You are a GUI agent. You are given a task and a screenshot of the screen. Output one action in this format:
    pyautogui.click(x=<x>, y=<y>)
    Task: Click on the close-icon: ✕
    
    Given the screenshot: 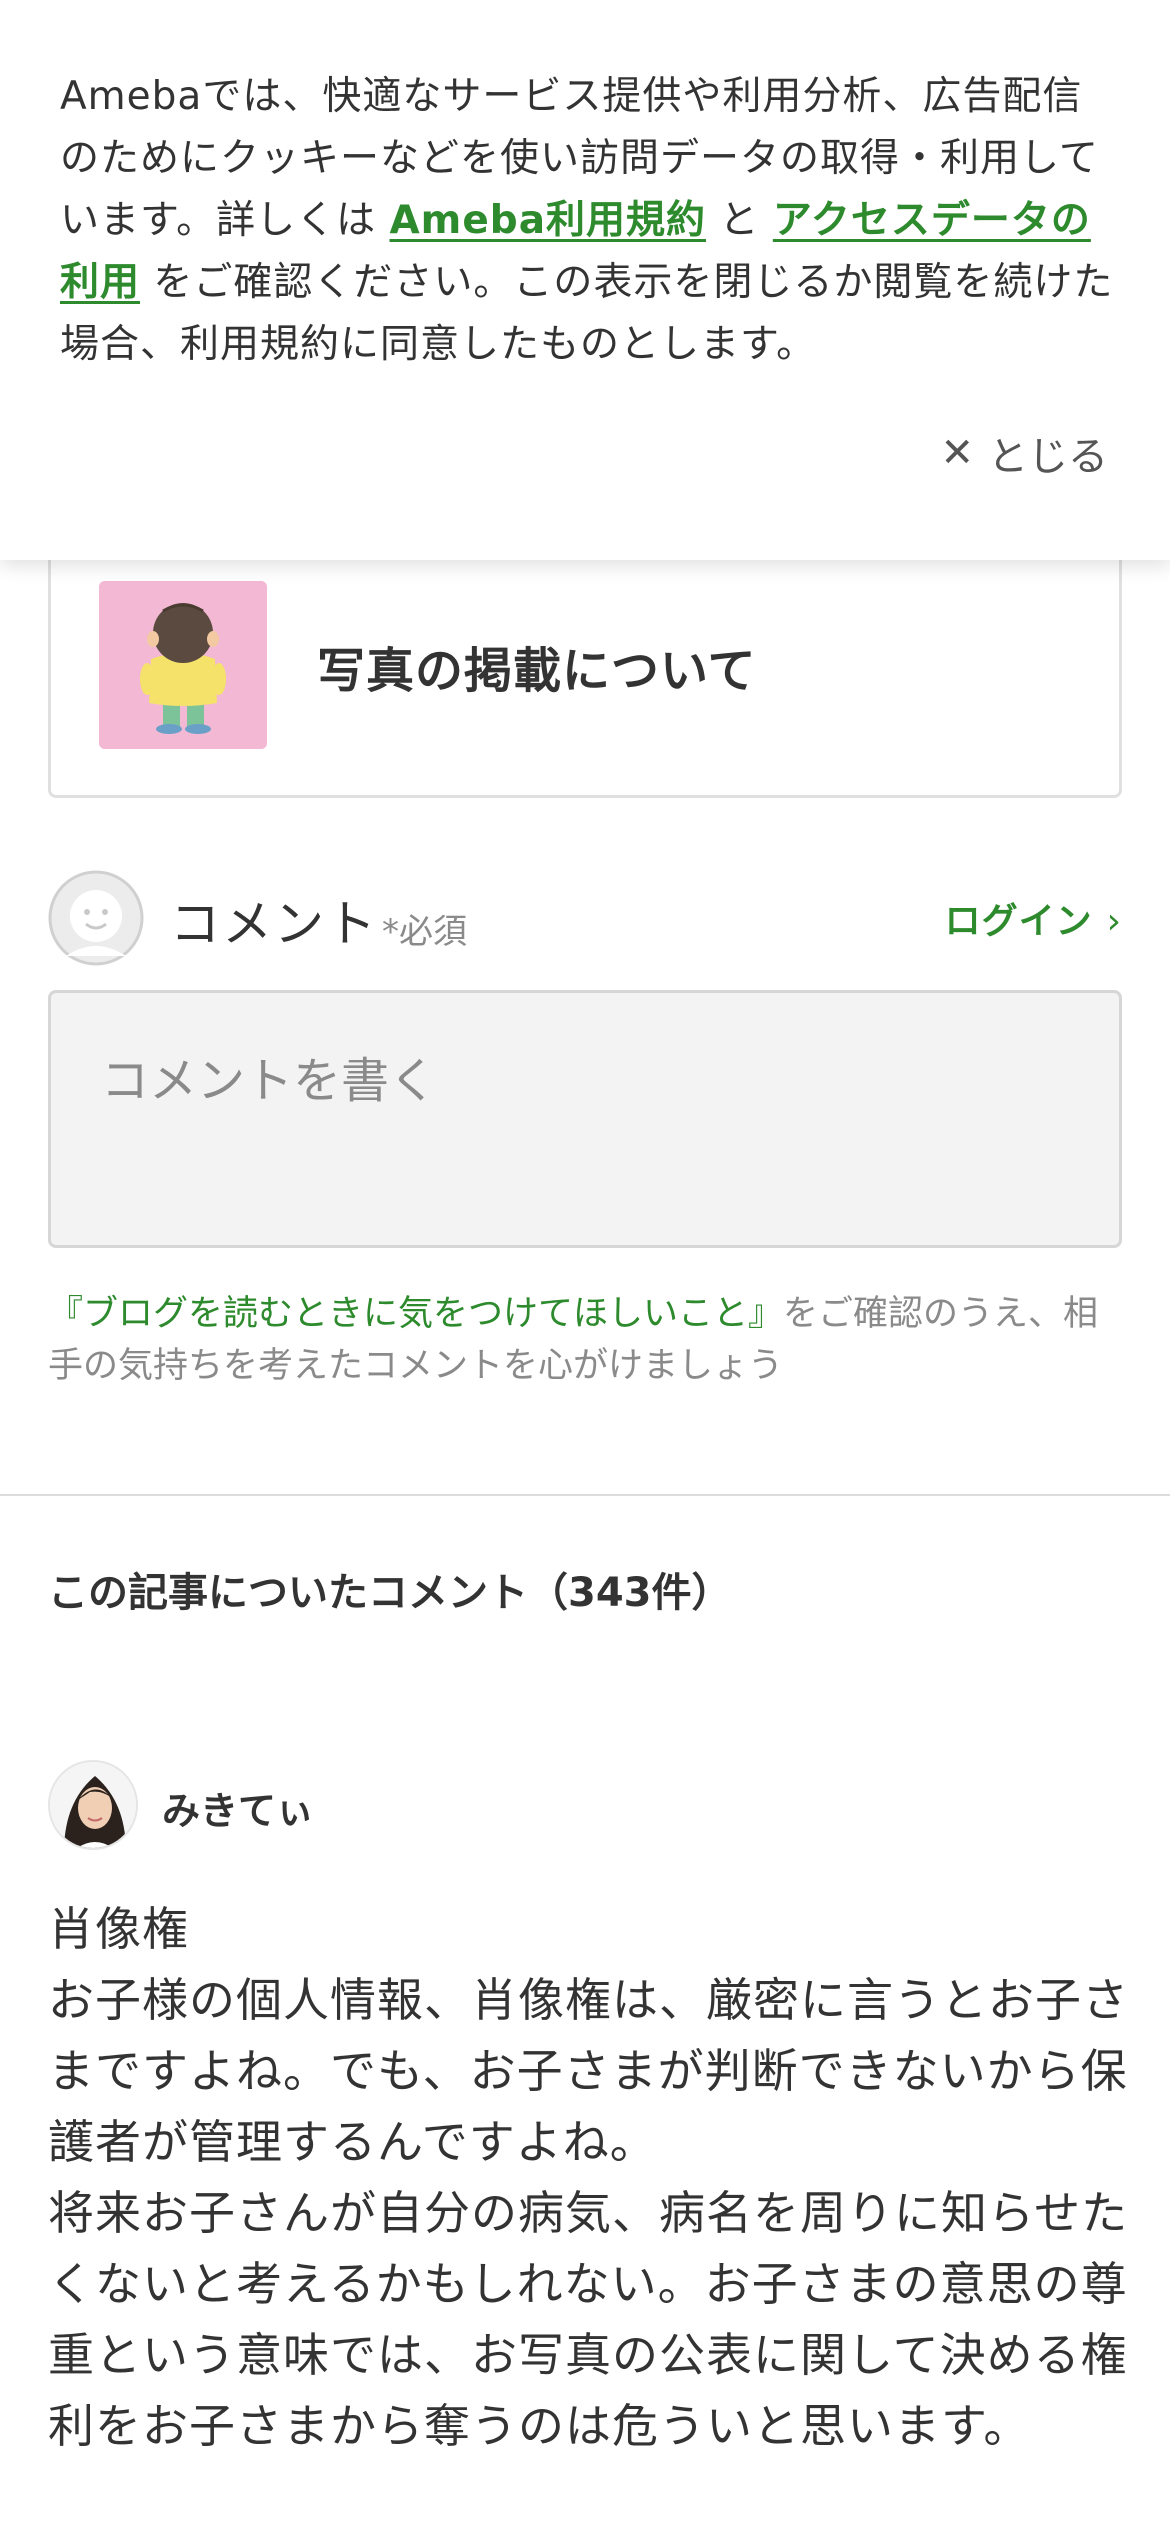 What is the action you would take?
    pyautogui.click(x=957, y=453)
    